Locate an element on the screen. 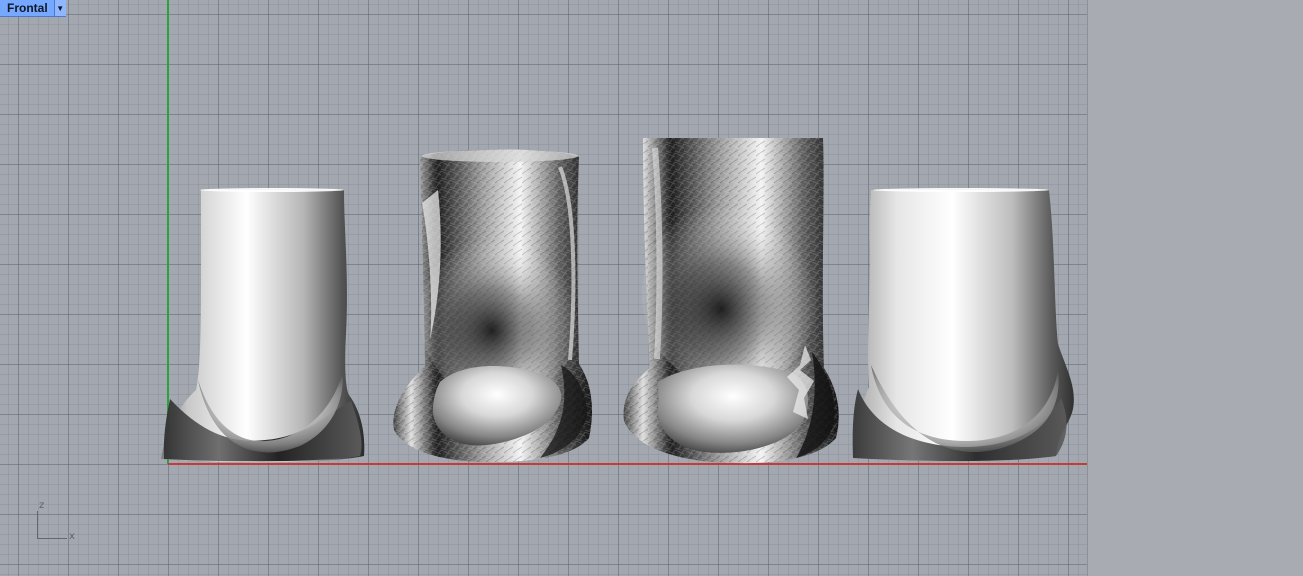 The width and height of the screenshot is (1303, 576). triad-z-line is located at coordinates (37, 525).